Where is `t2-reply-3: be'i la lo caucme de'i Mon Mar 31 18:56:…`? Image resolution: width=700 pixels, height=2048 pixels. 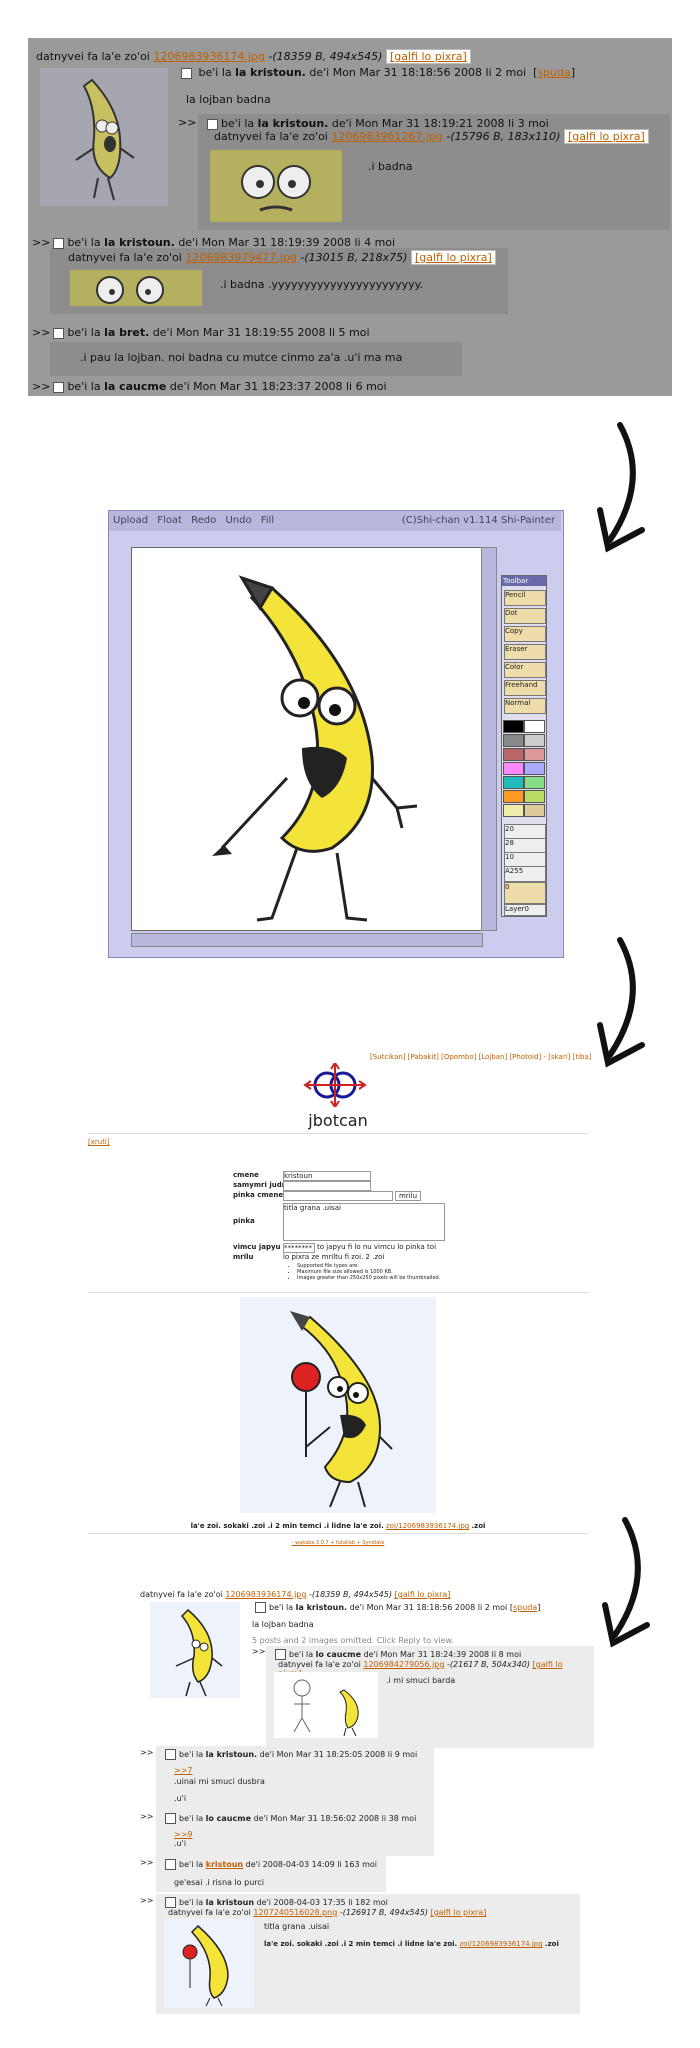 t2-reply-3: be'i la lo caucme de'i Mon Mar 31 18:56:… is located at coordinates (295, 1833).